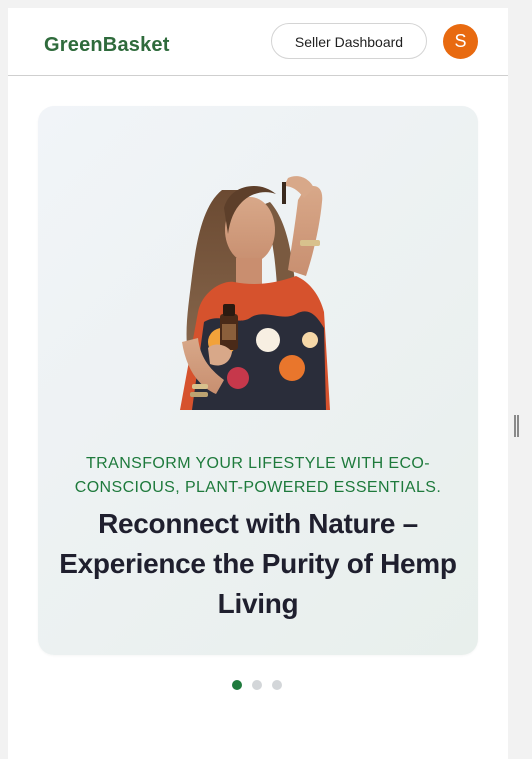 This screenshot has width=532, height=759. I want to click on brand-logo: GreenBasket, so click(107, 45).